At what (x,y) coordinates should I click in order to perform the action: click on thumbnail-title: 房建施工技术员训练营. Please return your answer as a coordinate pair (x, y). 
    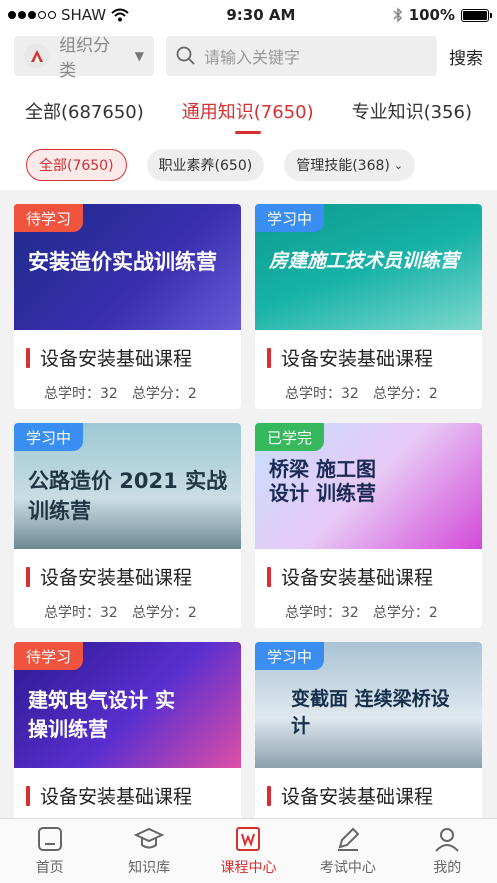
    Looking at the image, I should click on (364, 261).